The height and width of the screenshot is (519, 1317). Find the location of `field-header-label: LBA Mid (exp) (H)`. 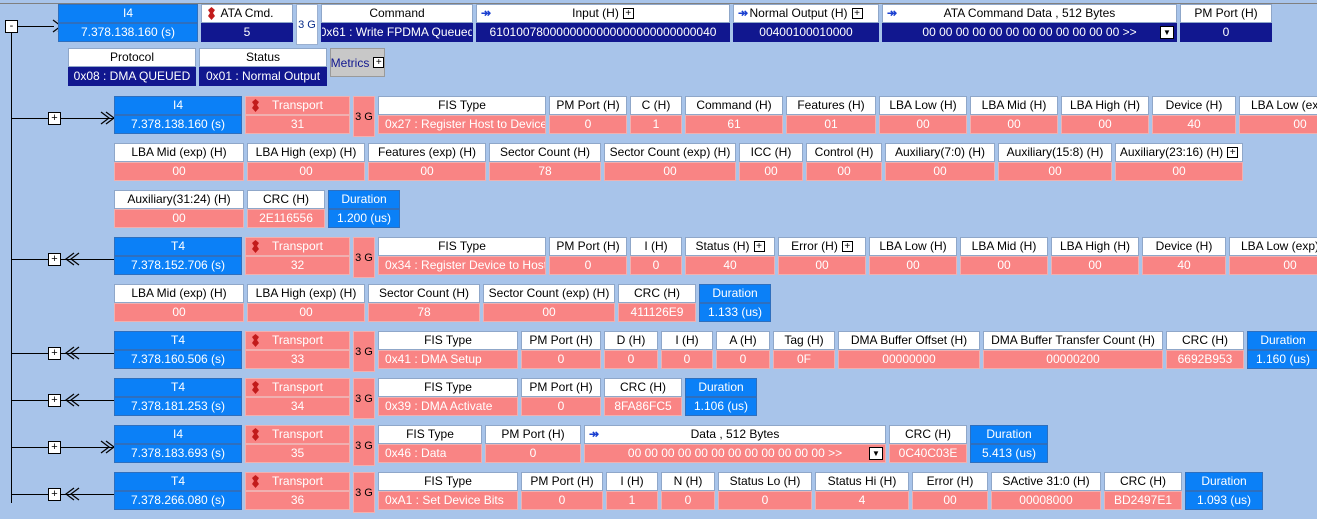

field-header-label: LBA Mid (exp) (H) is located at coordinates (179, 293).